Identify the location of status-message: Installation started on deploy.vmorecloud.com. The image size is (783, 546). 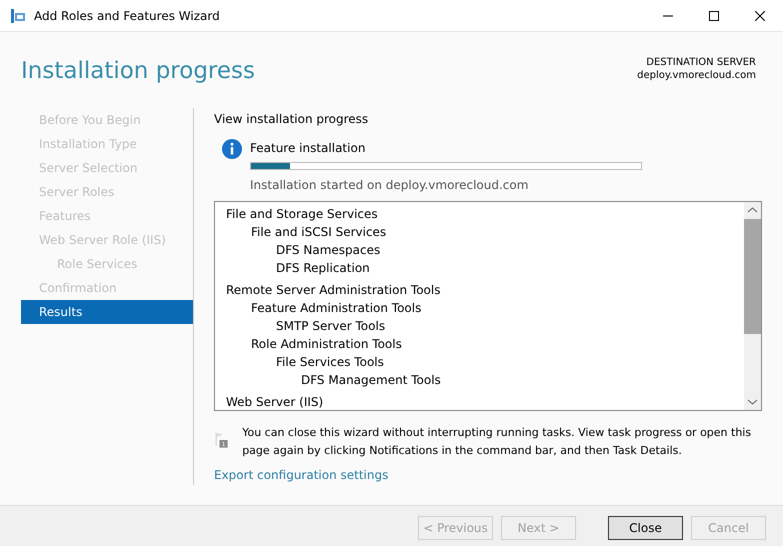
(390, 185).